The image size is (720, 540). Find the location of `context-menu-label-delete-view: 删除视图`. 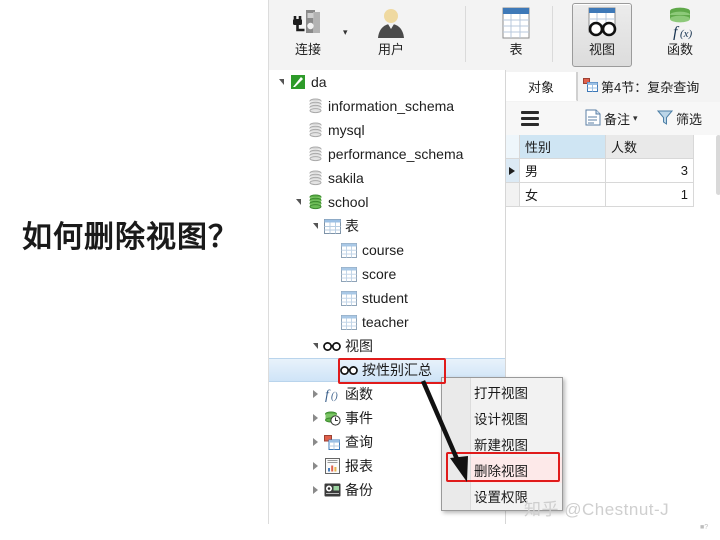

context-menu-label-delete-view: 删除视图 is located at coordinates (501, 471).